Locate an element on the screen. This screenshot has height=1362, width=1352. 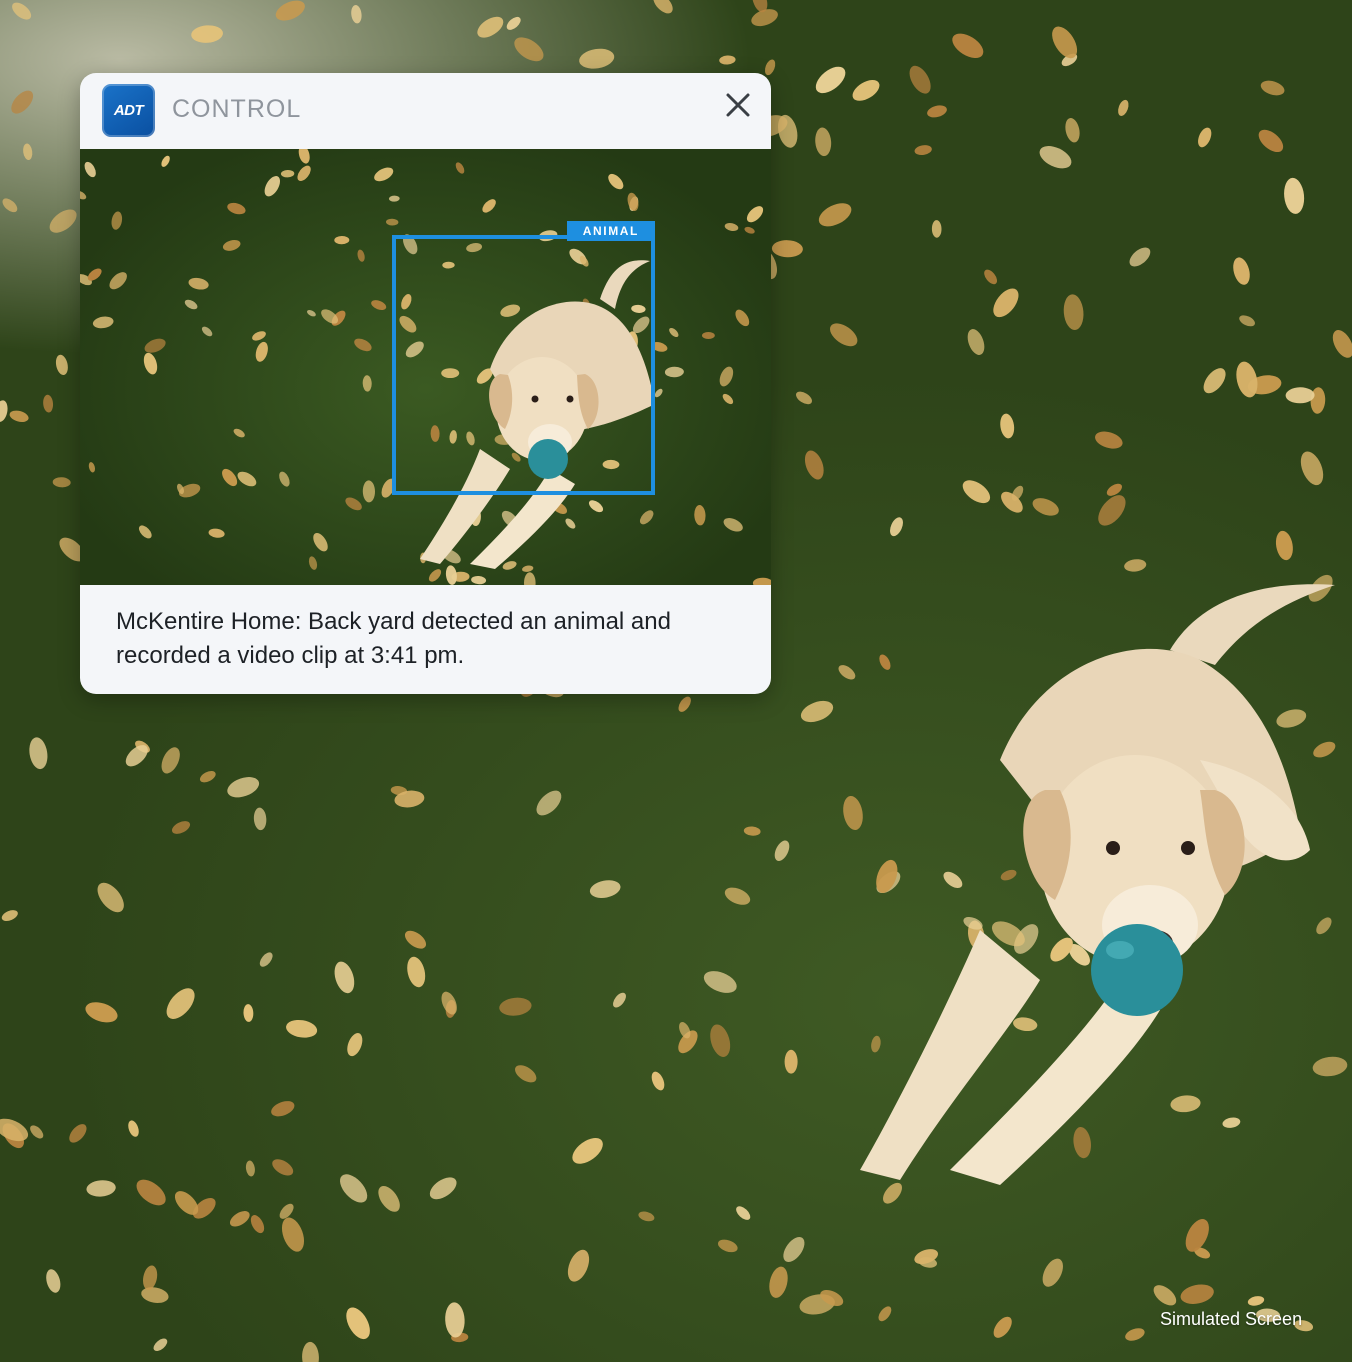
detection-label: ANIMAL is located at coordinates (610, 231).